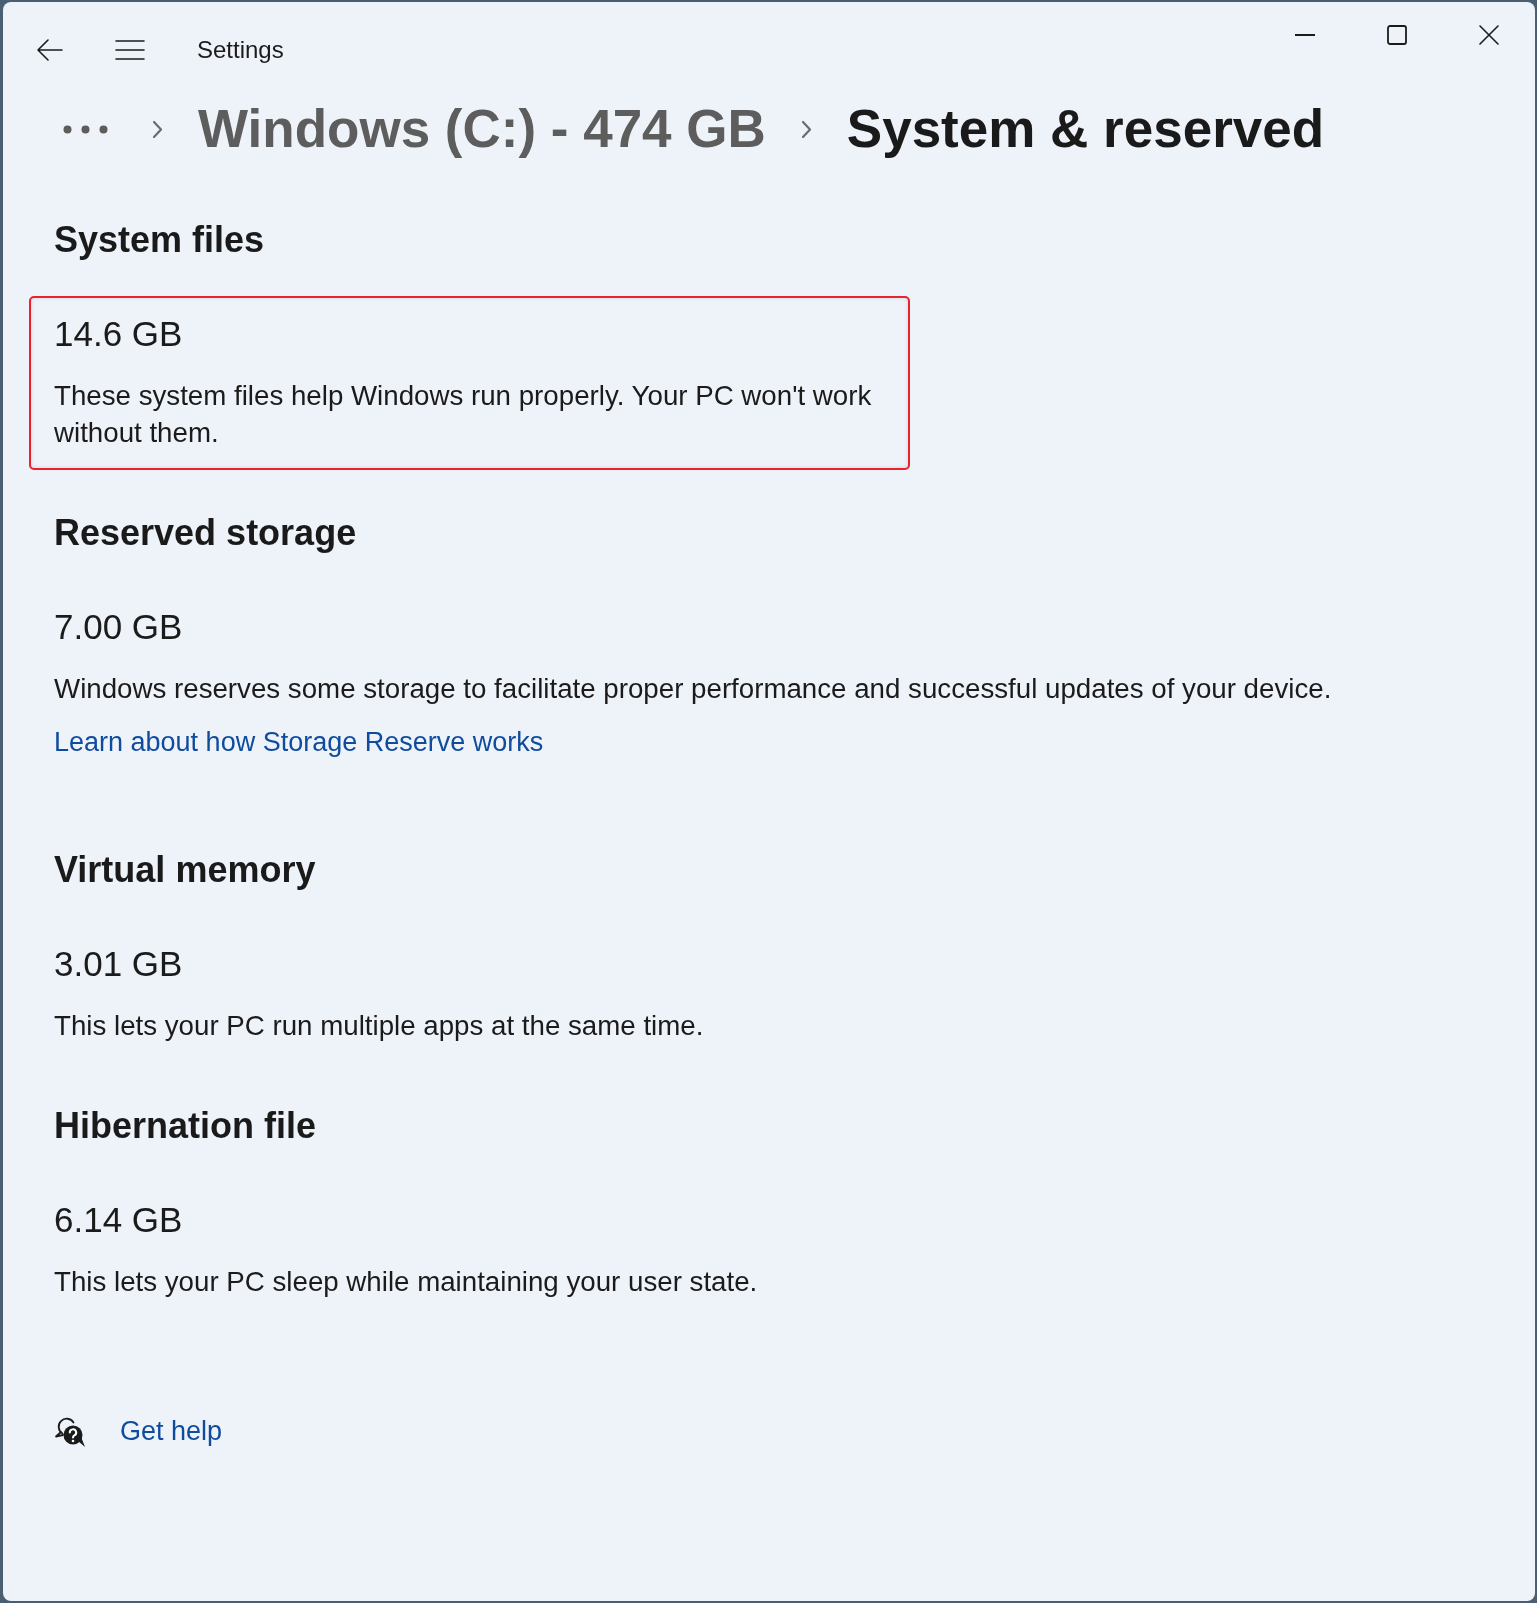 This screenshot has height=1603, width=1537. Describe the element at coordinates (118, 964) in the screenshot. I see `size-value: 3.01 GB` at that location.